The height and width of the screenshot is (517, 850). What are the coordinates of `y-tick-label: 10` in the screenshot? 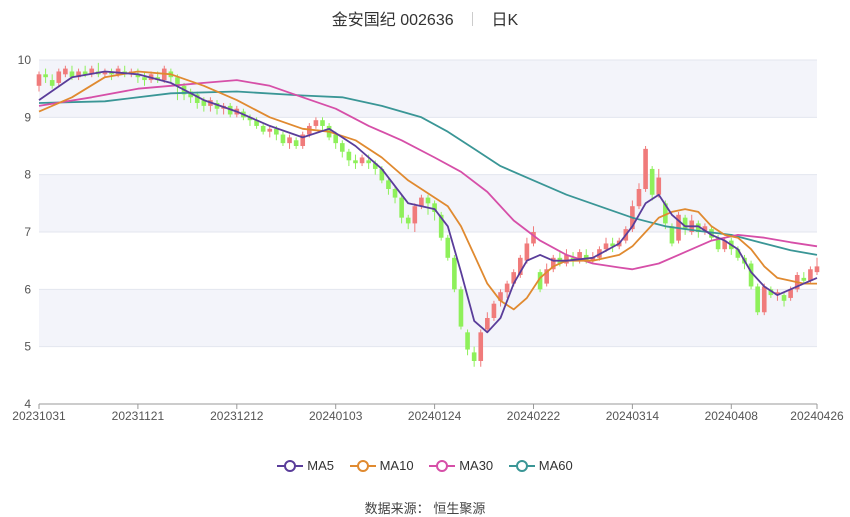 It's located at (25, 60).